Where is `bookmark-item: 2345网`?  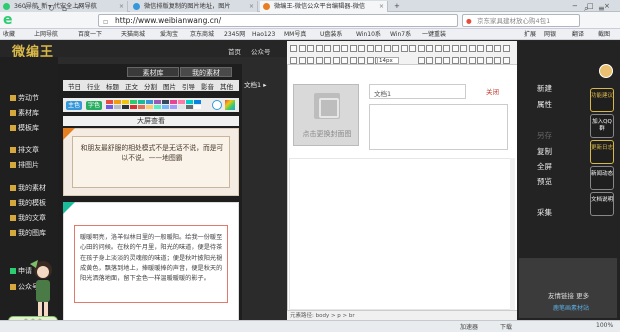 bookmark-item: 2345网 is located at coordinates (234, 34).